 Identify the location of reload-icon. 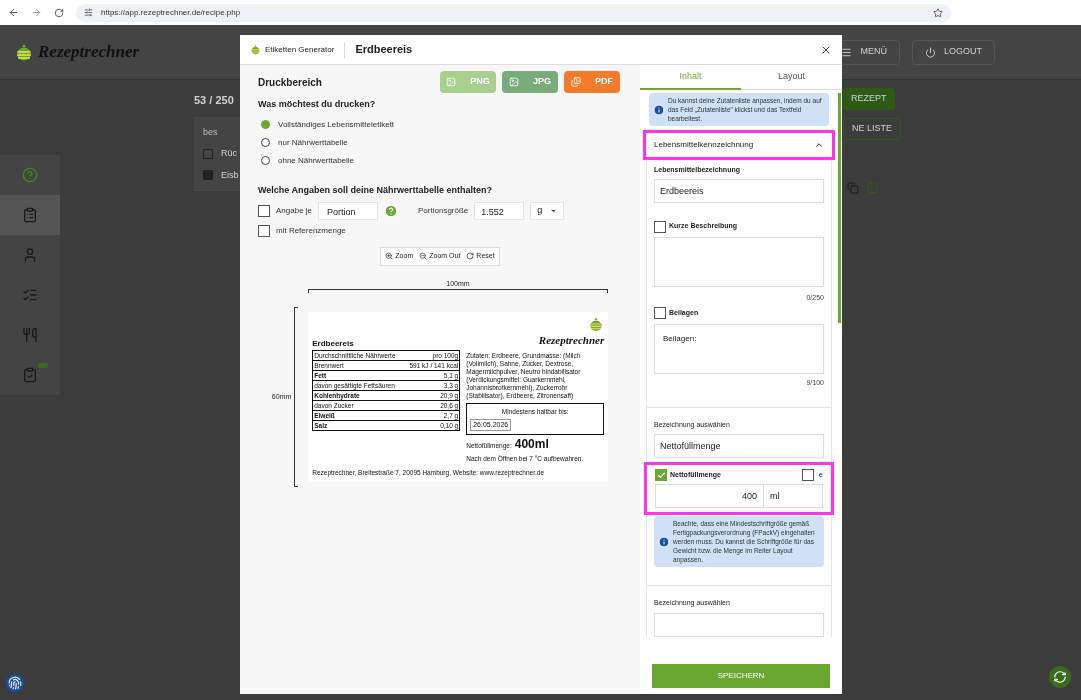
(59, 12).